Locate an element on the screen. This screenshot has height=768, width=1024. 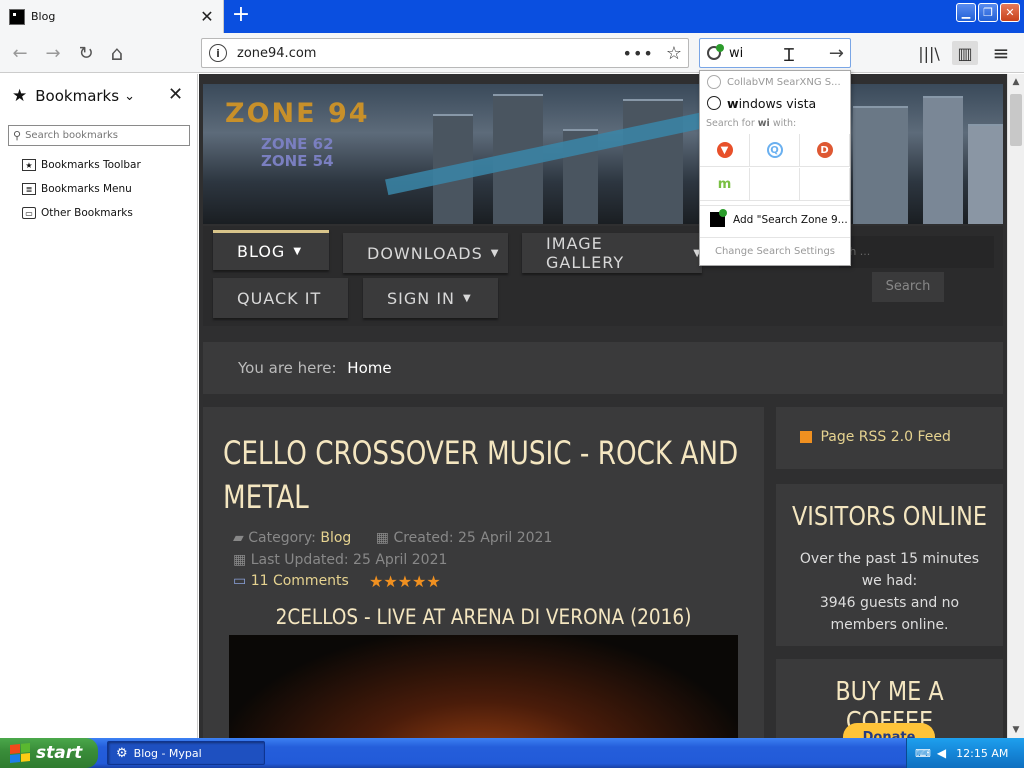
category-label: Category: is located at coordinates (282, 538).